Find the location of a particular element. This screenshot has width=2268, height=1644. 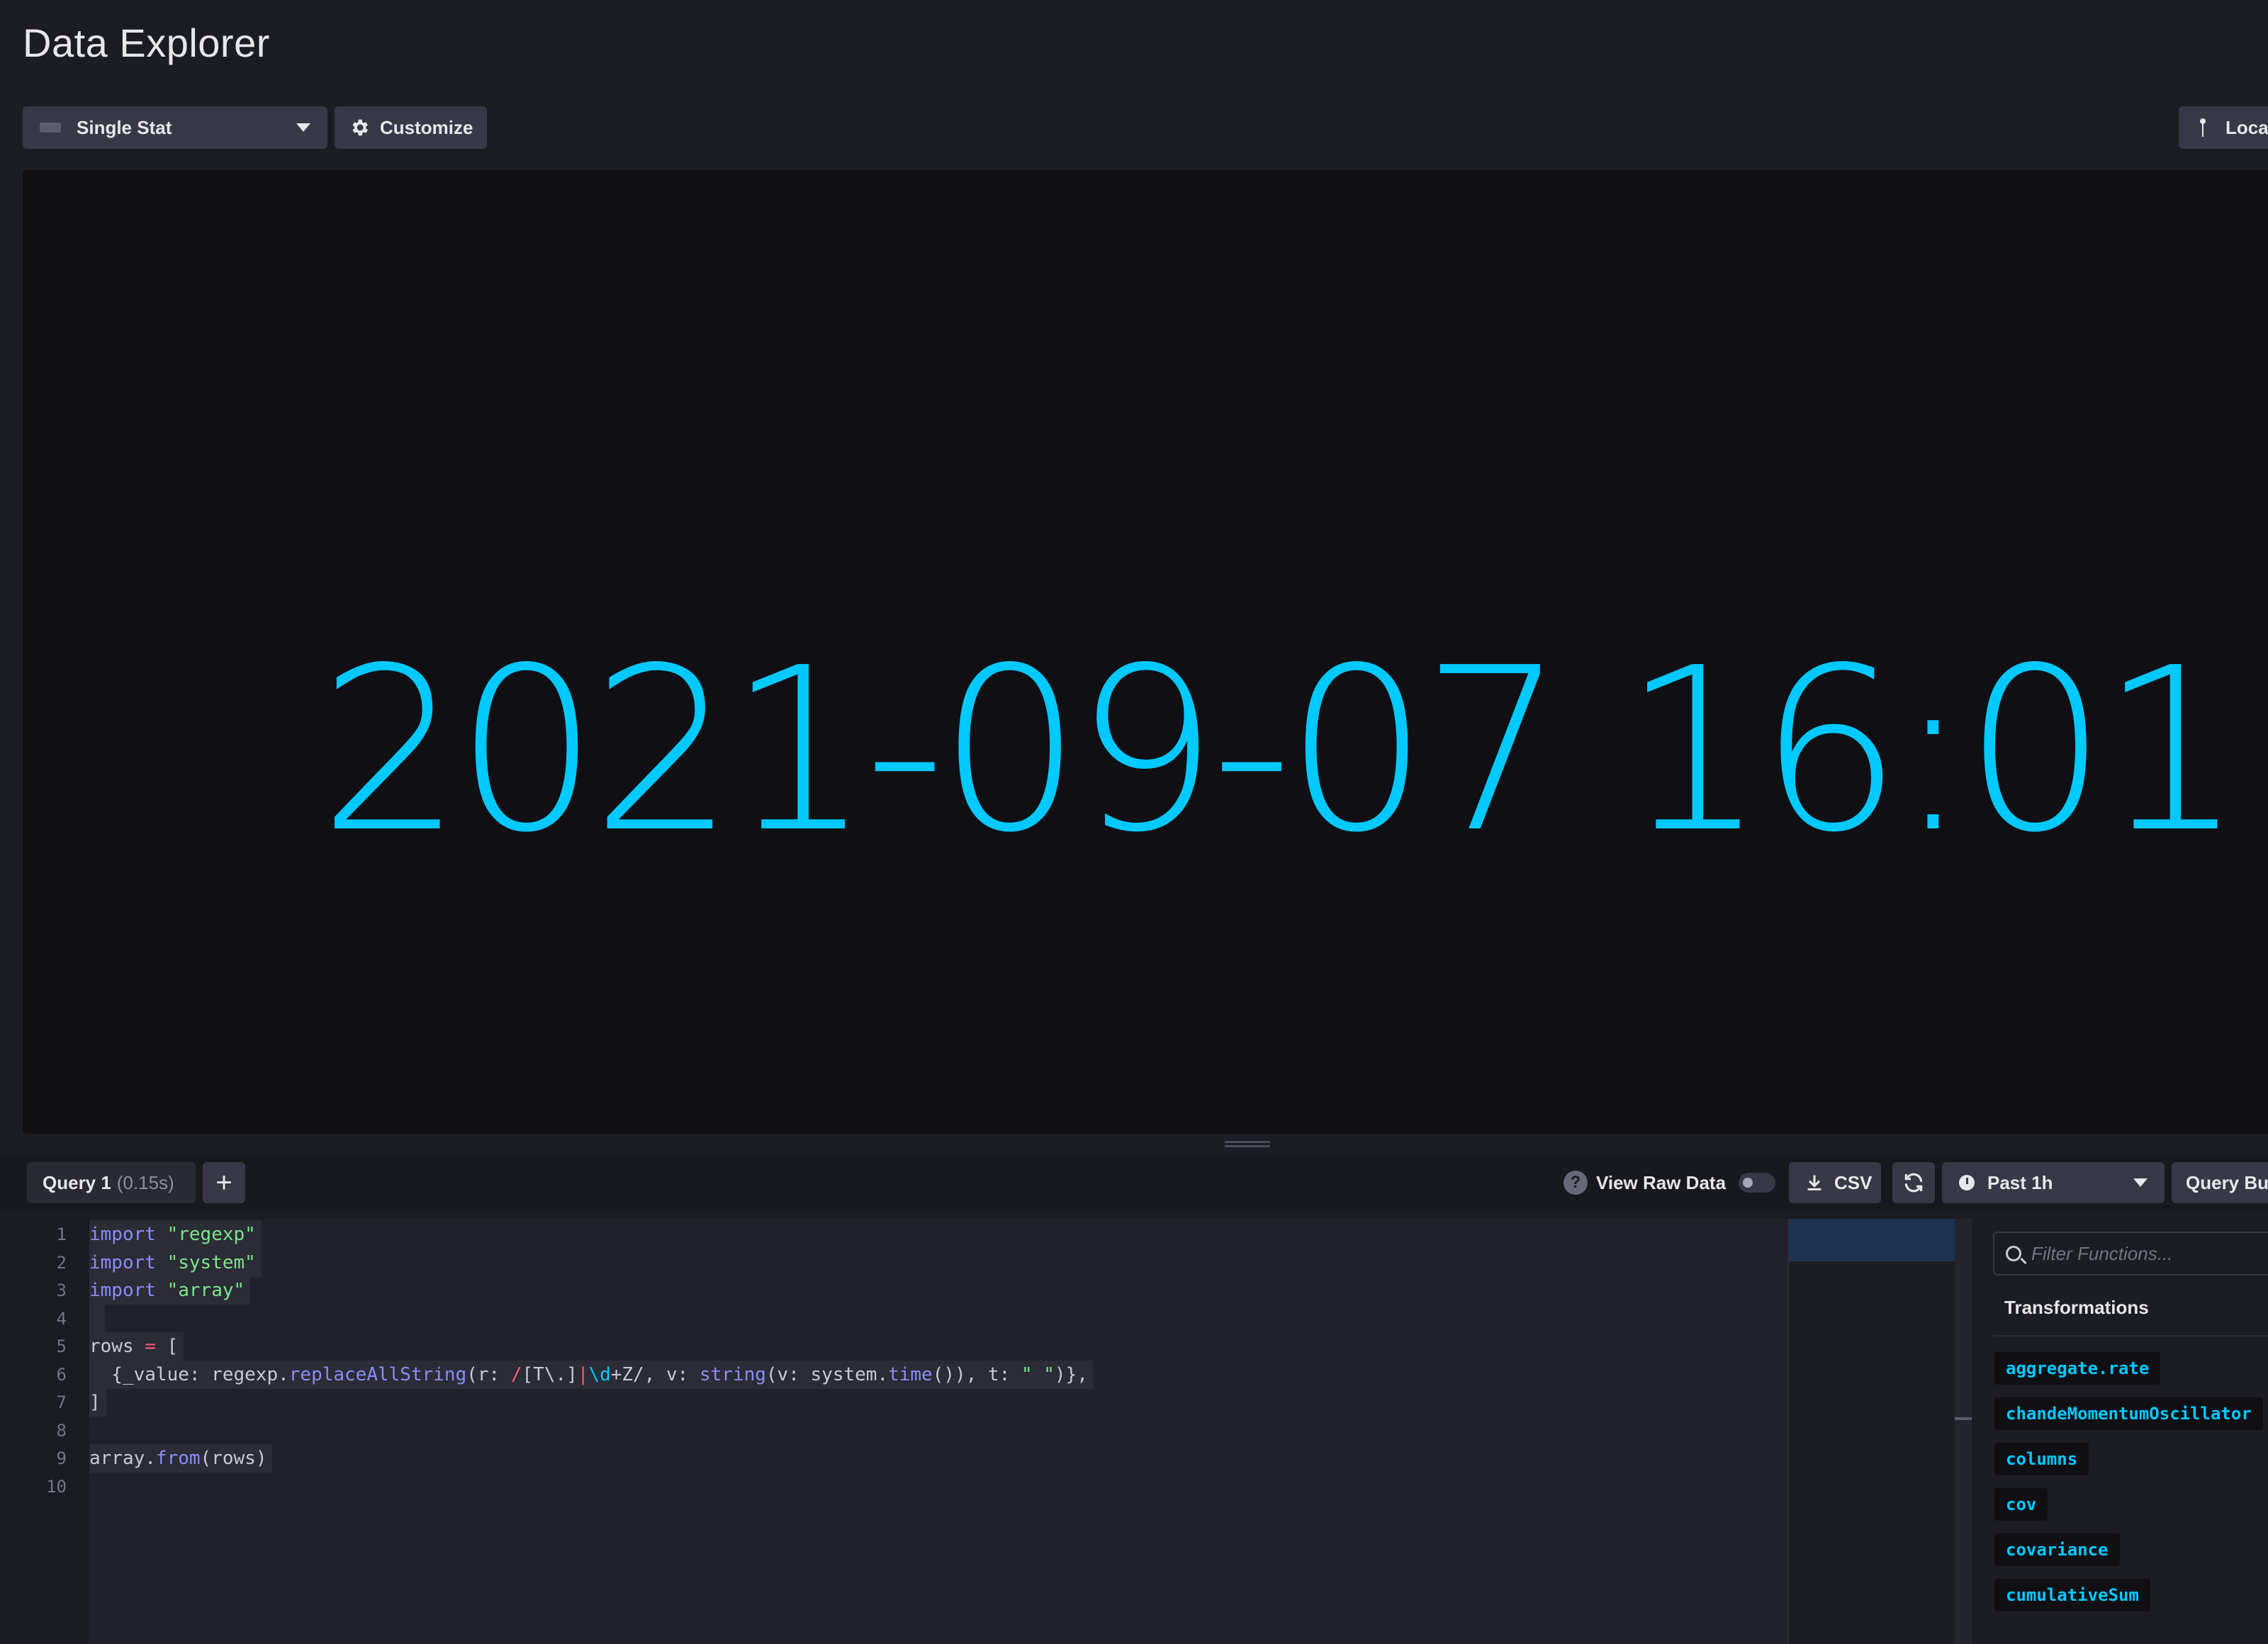

resize-handle is located at coordinates (1247, 1143).